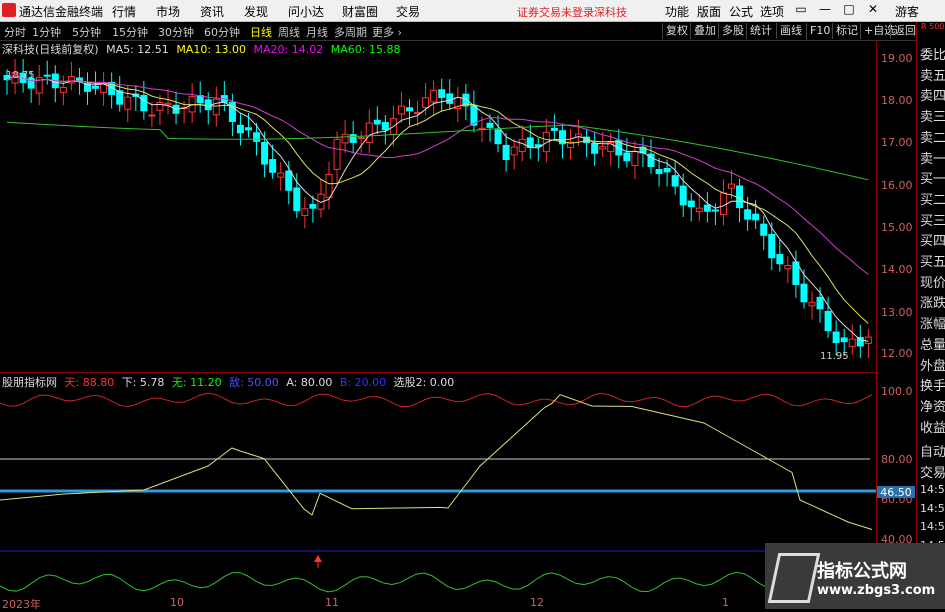  Describe the element at coordinates (897, 185) in the screenshot. I see `price-tick: 16.00` at that location.